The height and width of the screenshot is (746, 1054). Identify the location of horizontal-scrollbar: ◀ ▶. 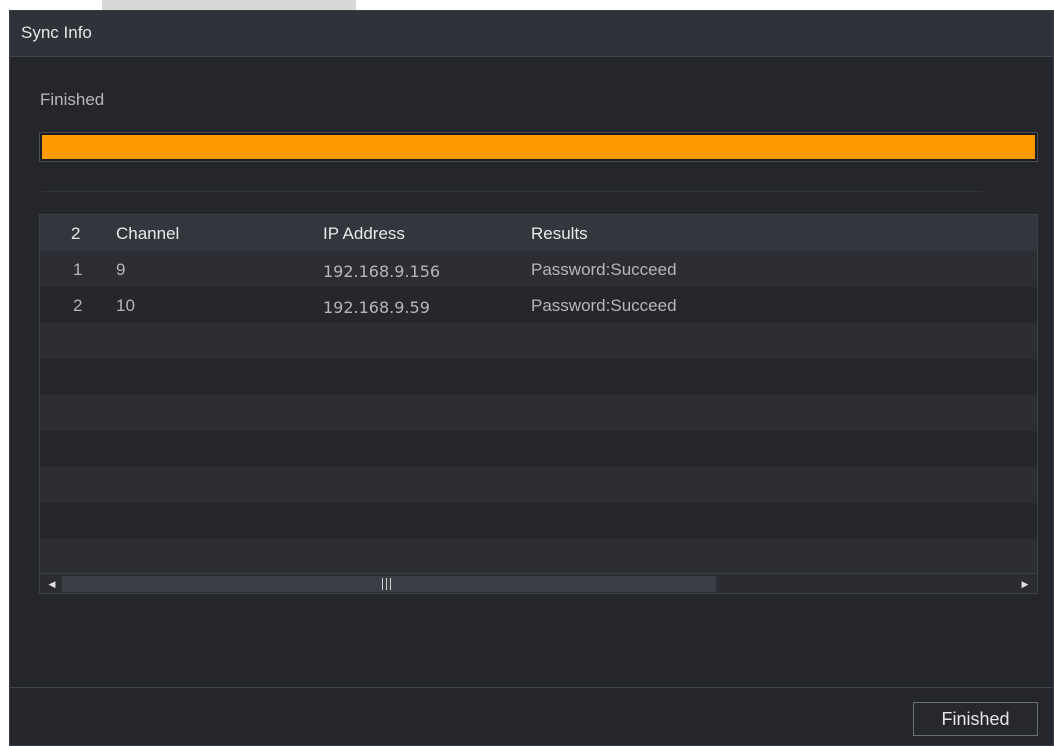
(538, 583).